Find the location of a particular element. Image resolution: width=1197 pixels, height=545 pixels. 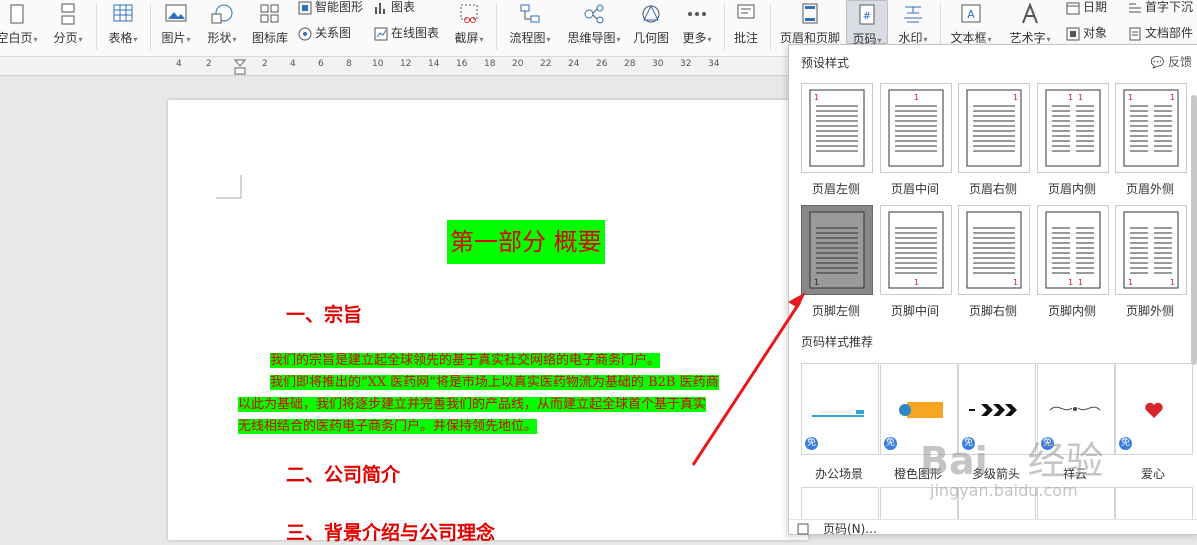

watermark-brand: Bai is located at coordinates (954, 461).